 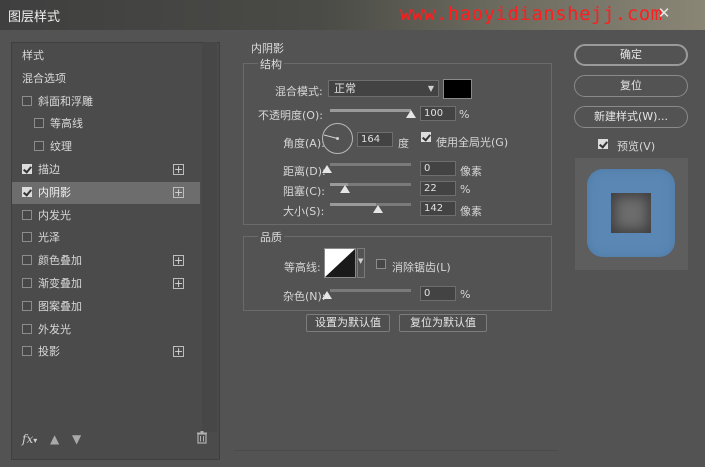 What do you see at coordinates (471, 171) in the screenshot?
I see `distance-unit: 像素` at bounding box center [471, 171].